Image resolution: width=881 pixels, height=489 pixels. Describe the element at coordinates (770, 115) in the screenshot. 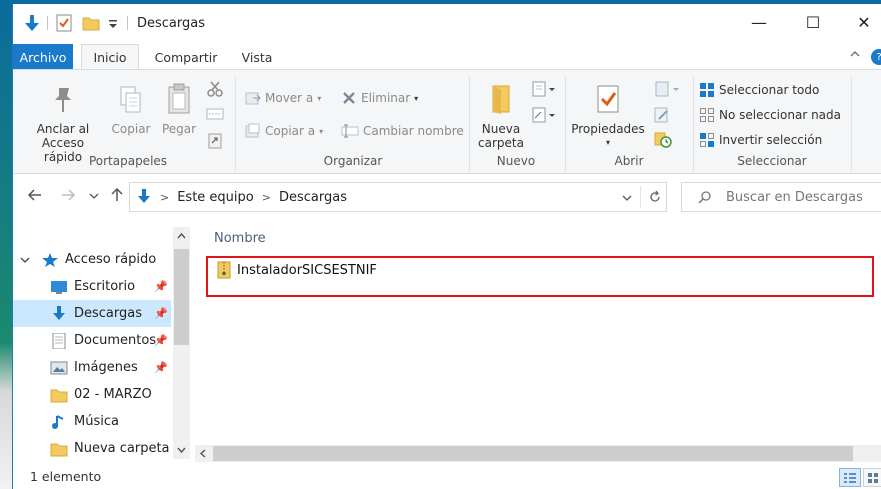

I see `select-none-button: No seleccionar nada` at that location.